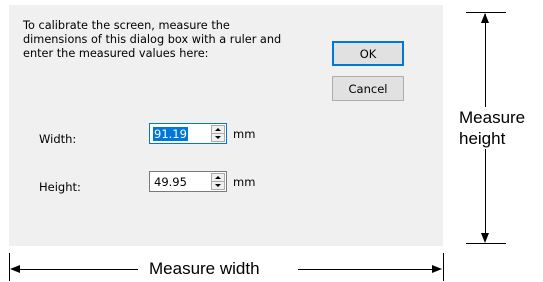 This screenshot has width=543, height=282. What do you see at coordinates (492, 117) in the screenshot?
I see `measure-height-line: Measure` at bounding box center [492, 117].